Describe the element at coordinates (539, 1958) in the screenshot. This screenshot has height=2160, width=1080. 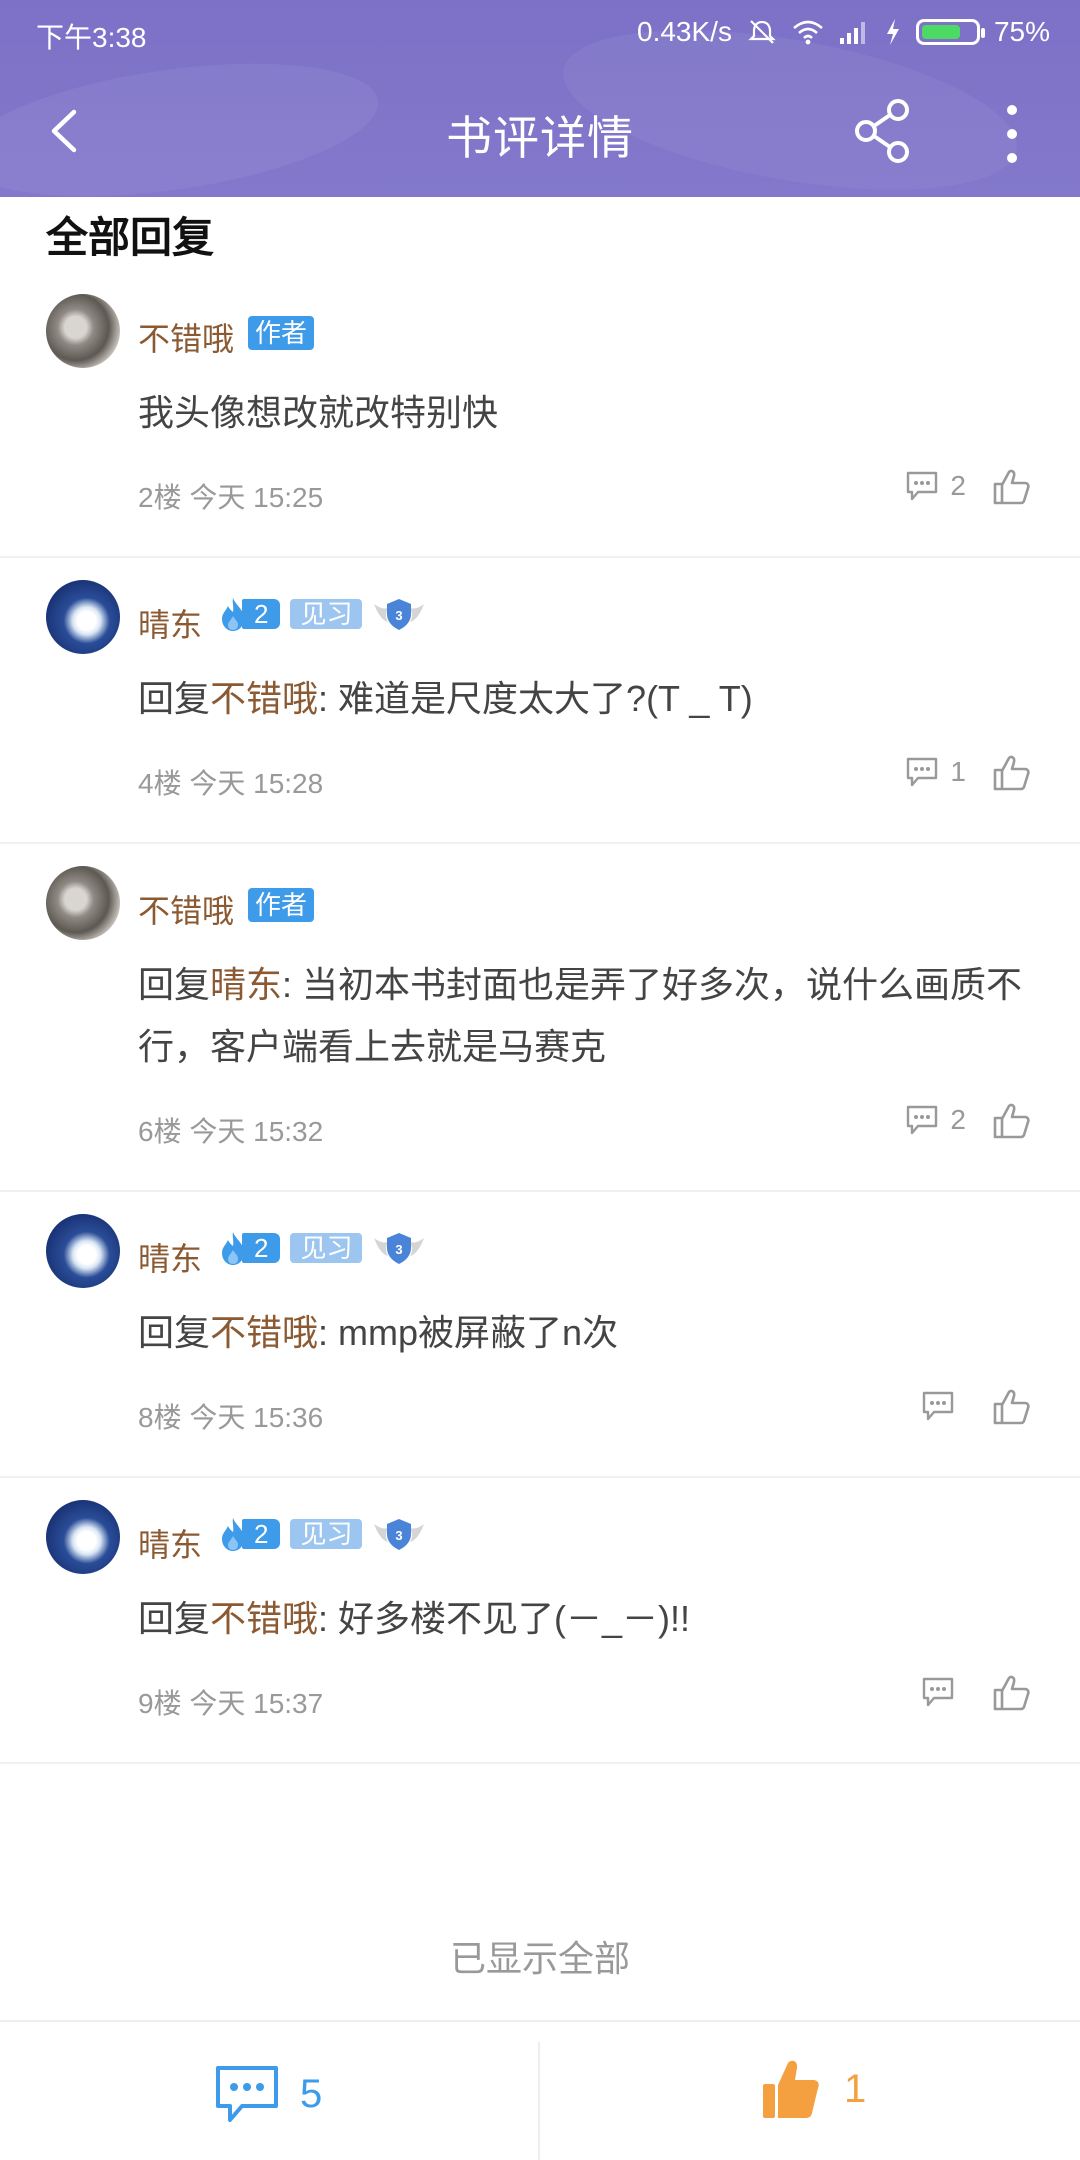
I see `end-of-list-text: 已显示全部` at that location.